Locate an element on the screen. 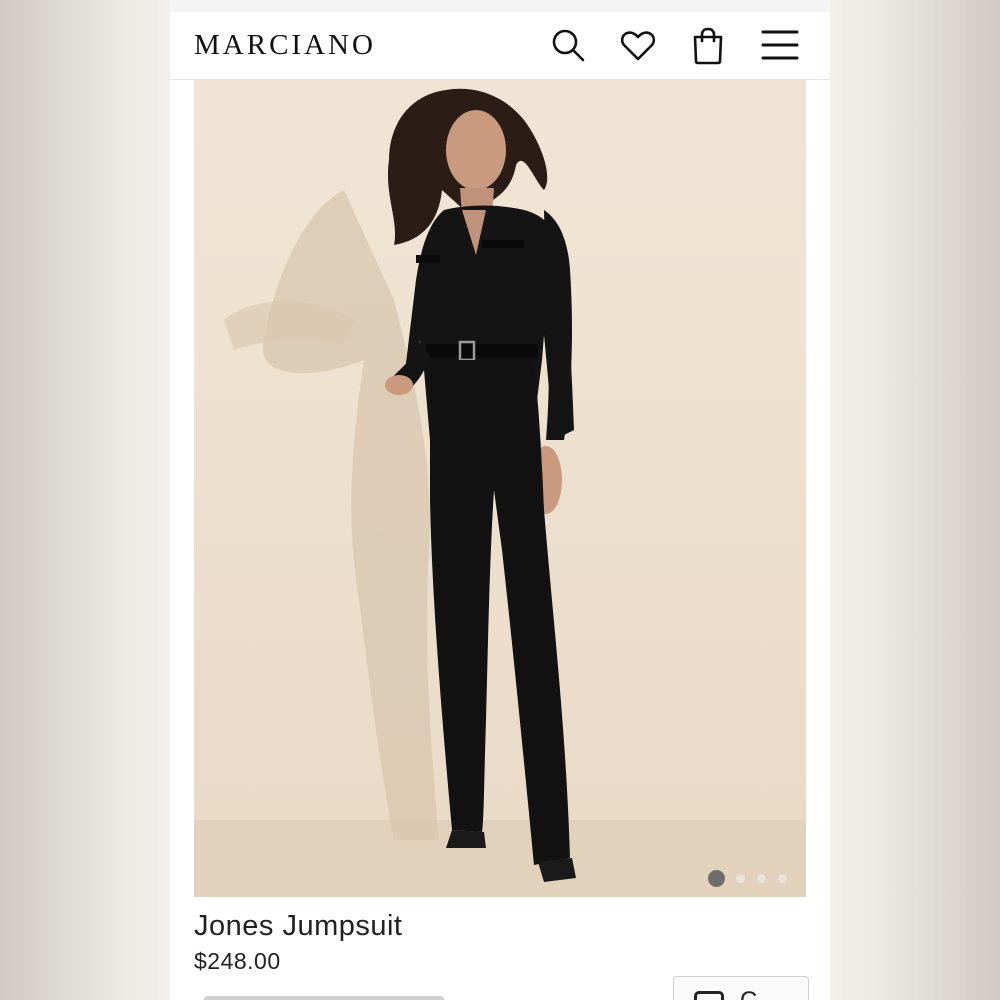 Image resolution: width=1000 pixels, height=1000 pixels. compare-icon is located at coordinates (709, 995).